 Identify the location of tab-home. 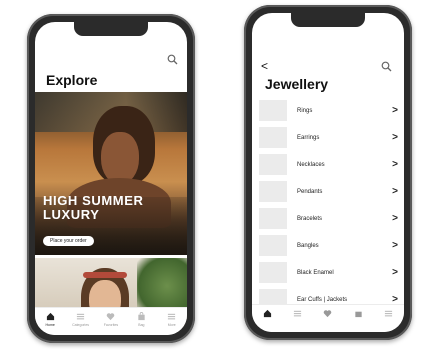
(267, 313).